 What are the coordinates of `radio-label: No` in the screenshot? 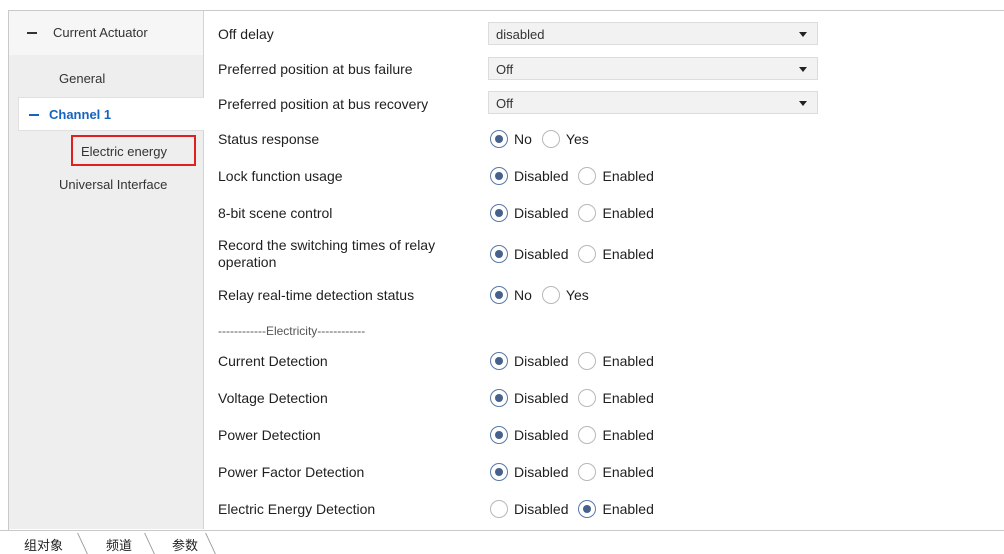 It's located at (523, 295).